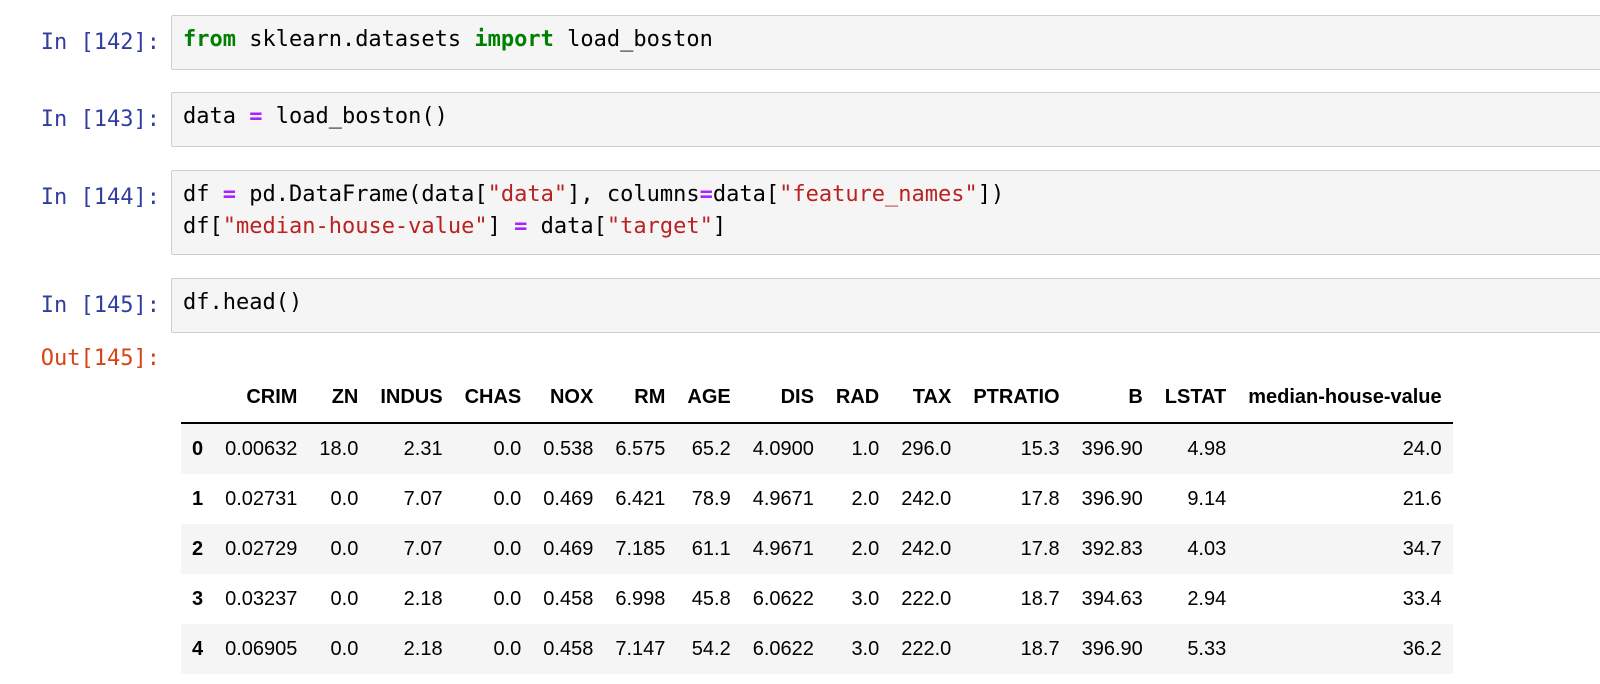 The width and height of the screenshot is (1600, 684). I want to click on table-cell: 4.03, so click(1207, 548).